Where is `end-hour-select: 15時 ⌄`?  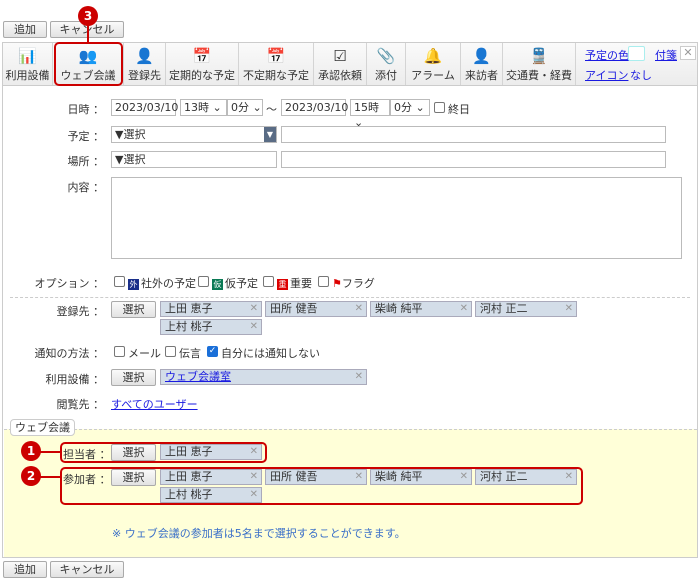
end-hour-select: 15時 ⌄ is located at coordinates (370, 114).